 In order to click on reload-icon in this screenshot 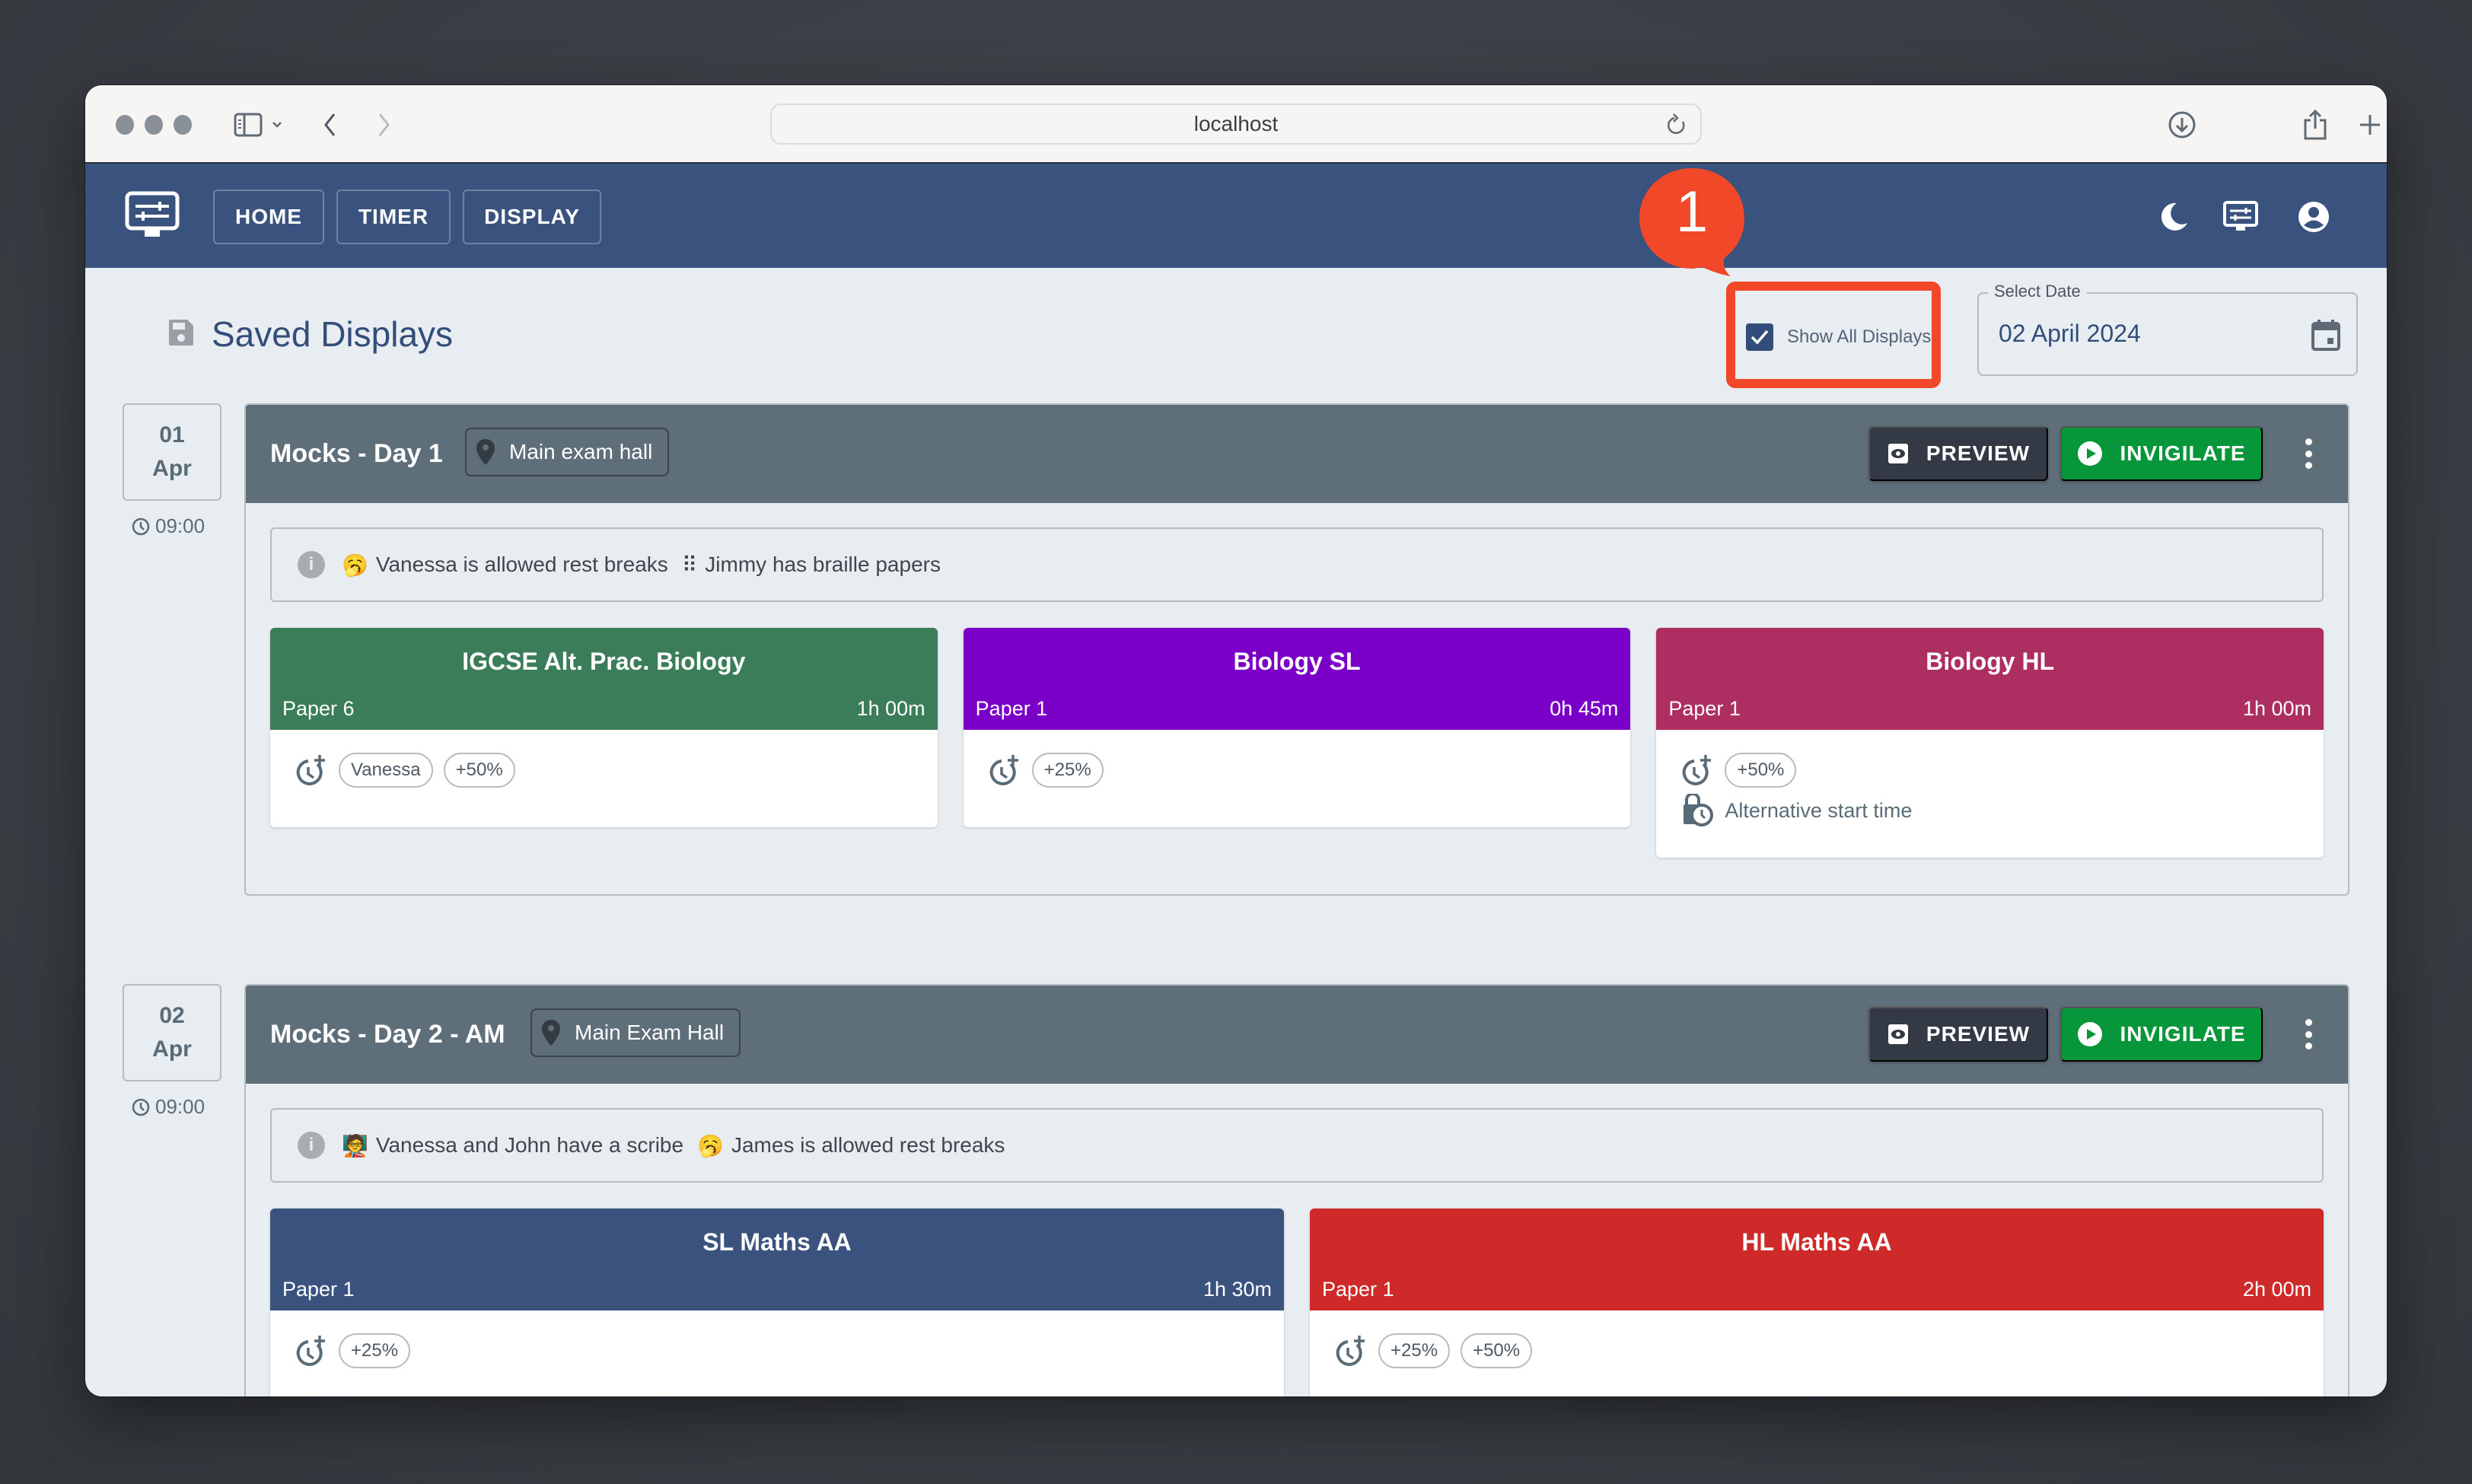, I will do `click(1676, 128)`.